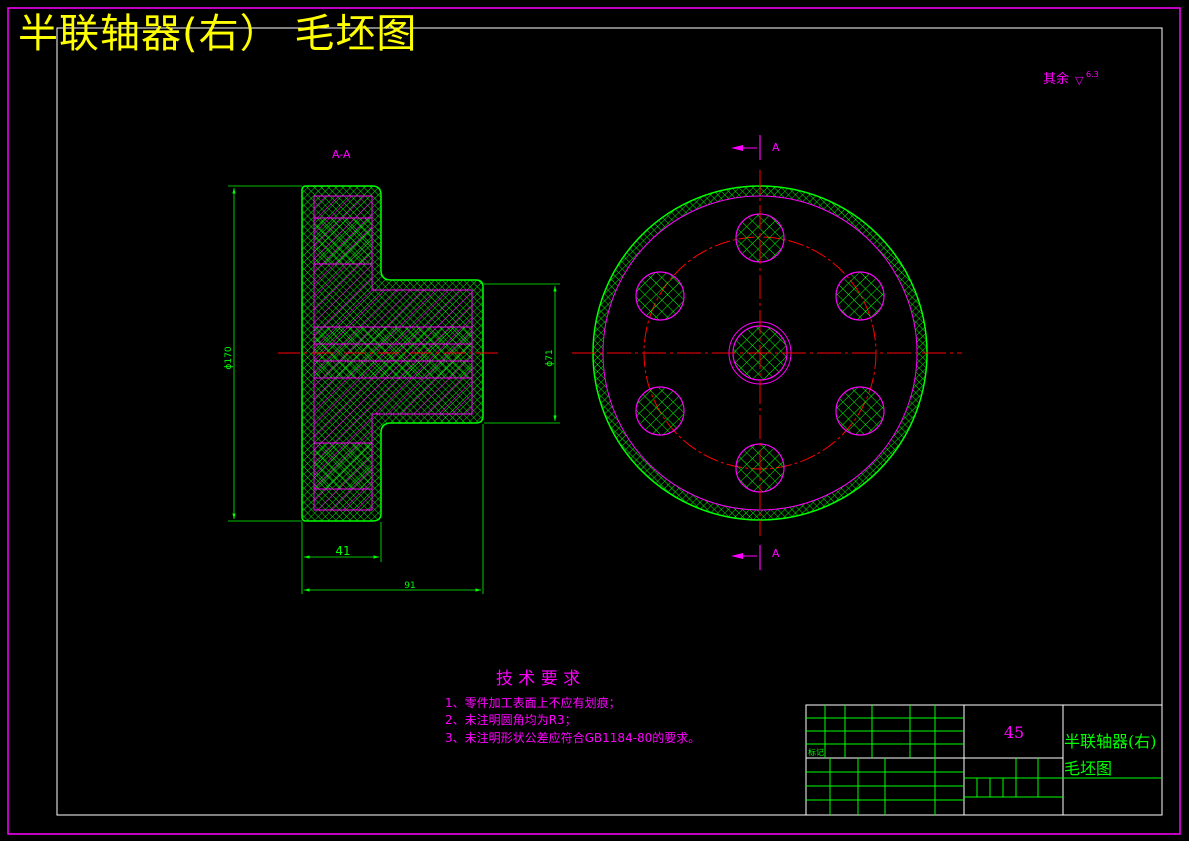  I want to click on roughness-value: 6.3, so click(1092, 74).